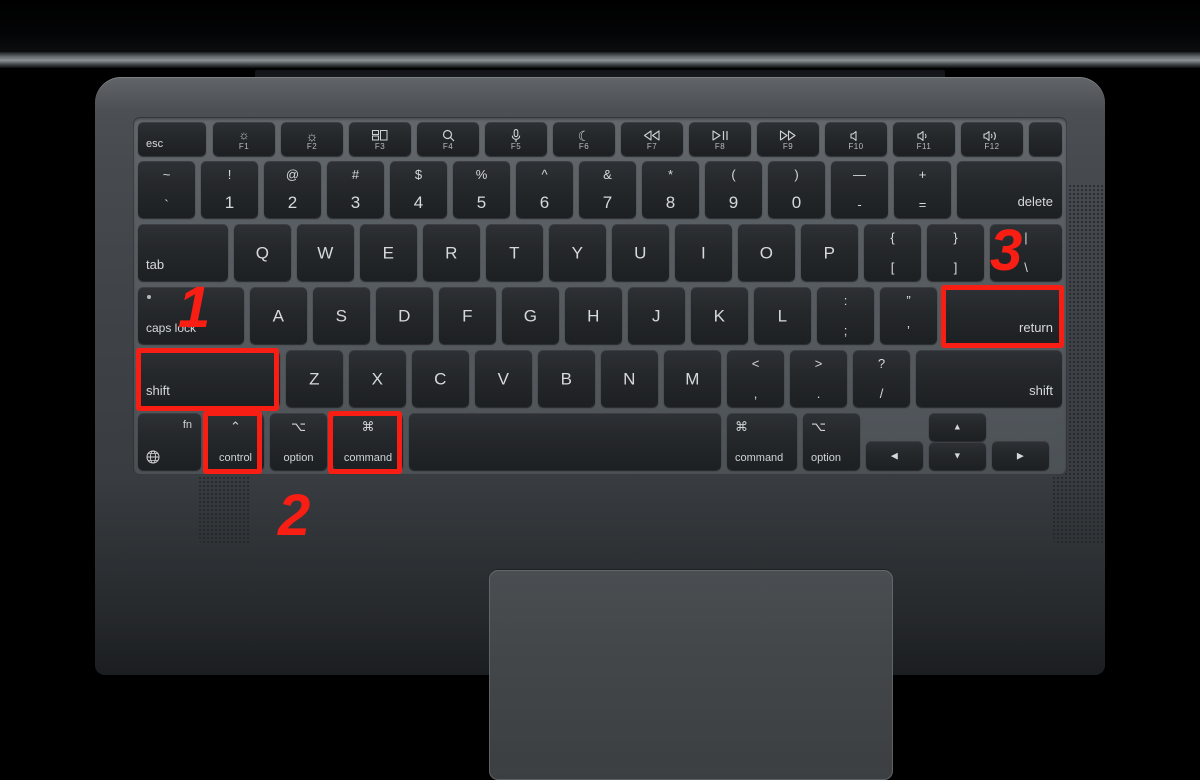 This screenshot has height=780, width=1200. I want to click on key-i: I, so click(703, 252).